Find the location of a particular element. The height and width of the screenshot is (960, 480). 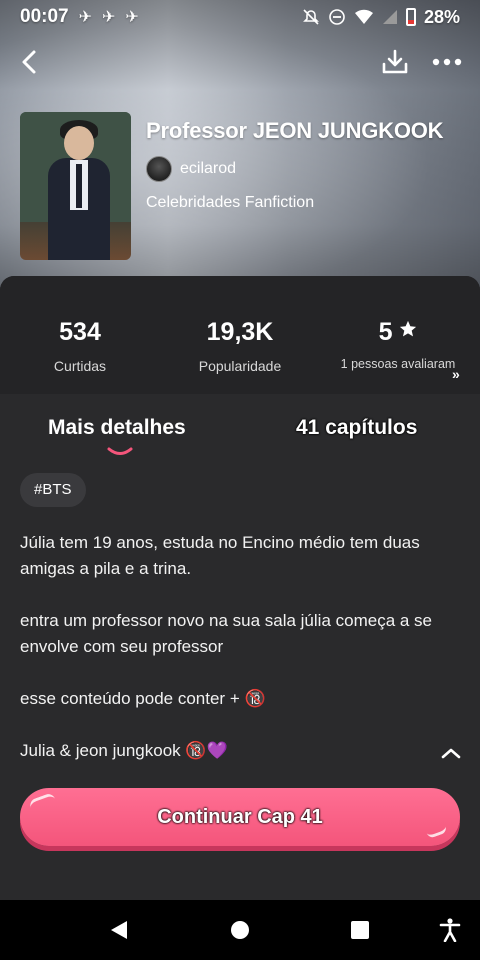

author-name: ecilarod is located at coordinates (208, 169).